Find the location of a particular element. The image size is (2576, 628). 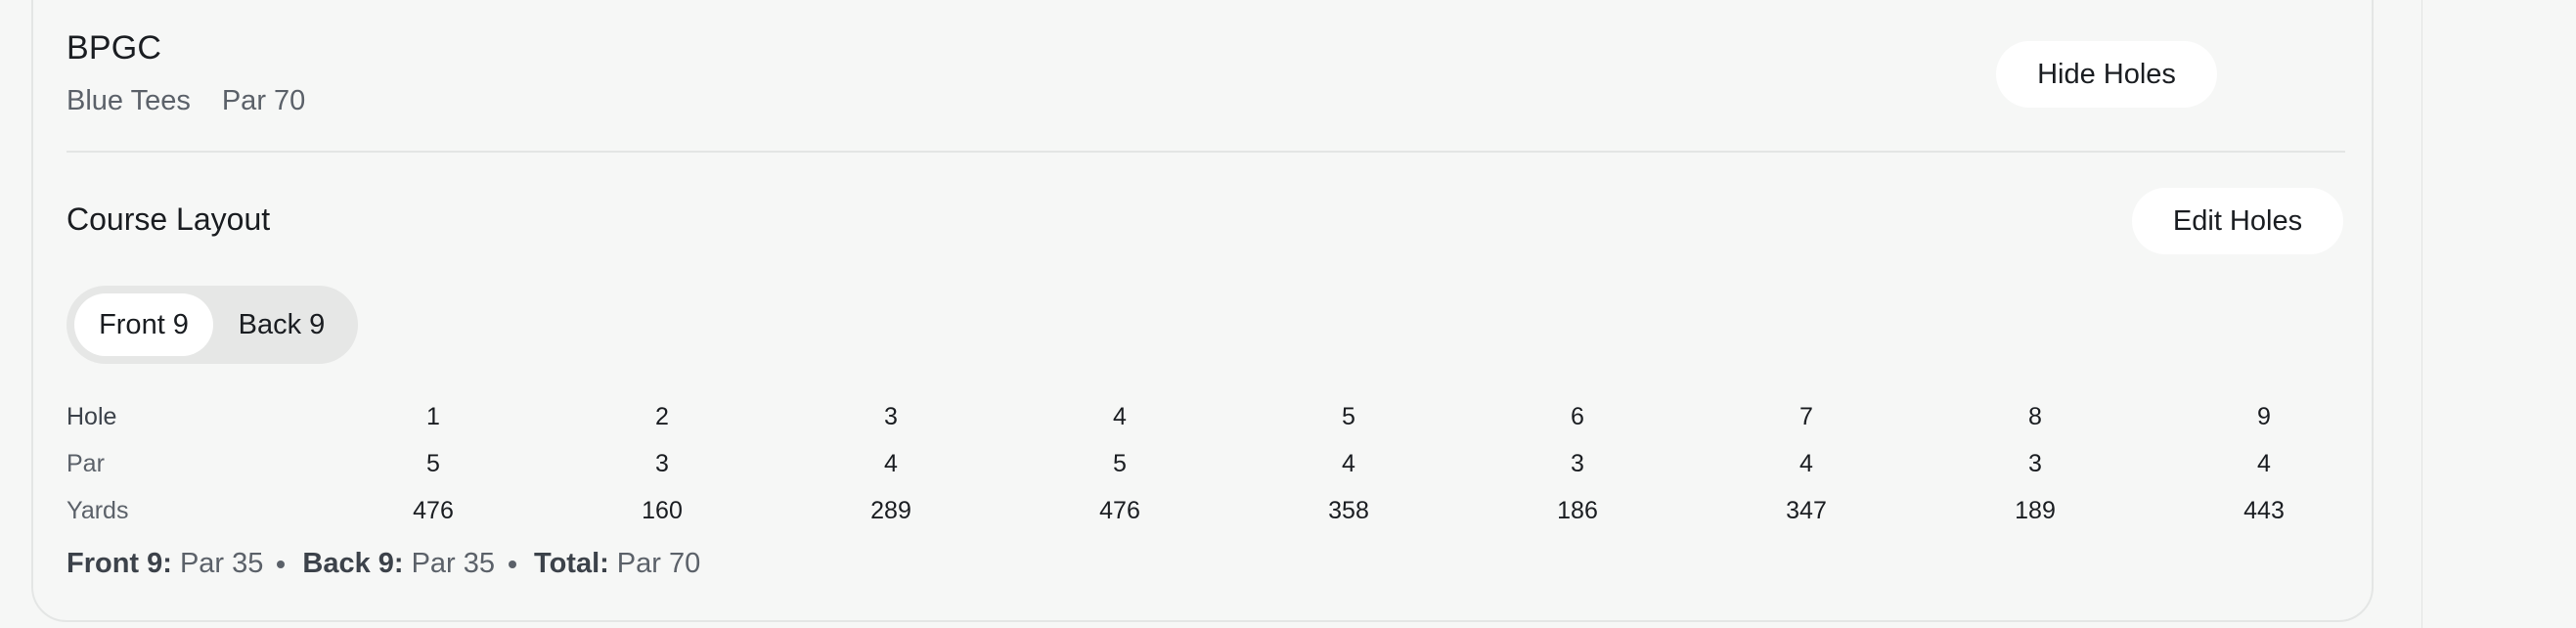

total-summary-label: Total: is located at coordinates (571, 564).